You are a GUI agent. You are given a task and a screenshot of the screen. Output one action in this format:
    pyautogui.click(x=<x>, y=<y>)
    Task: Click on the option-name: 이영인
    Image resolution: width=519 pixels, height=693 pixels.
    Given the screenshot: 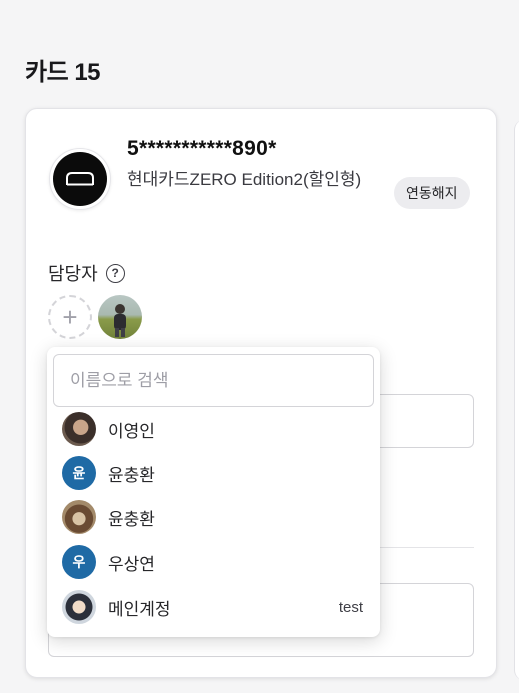 What is the action you would take?
    pyautogui.click(x=131, y=431)
    